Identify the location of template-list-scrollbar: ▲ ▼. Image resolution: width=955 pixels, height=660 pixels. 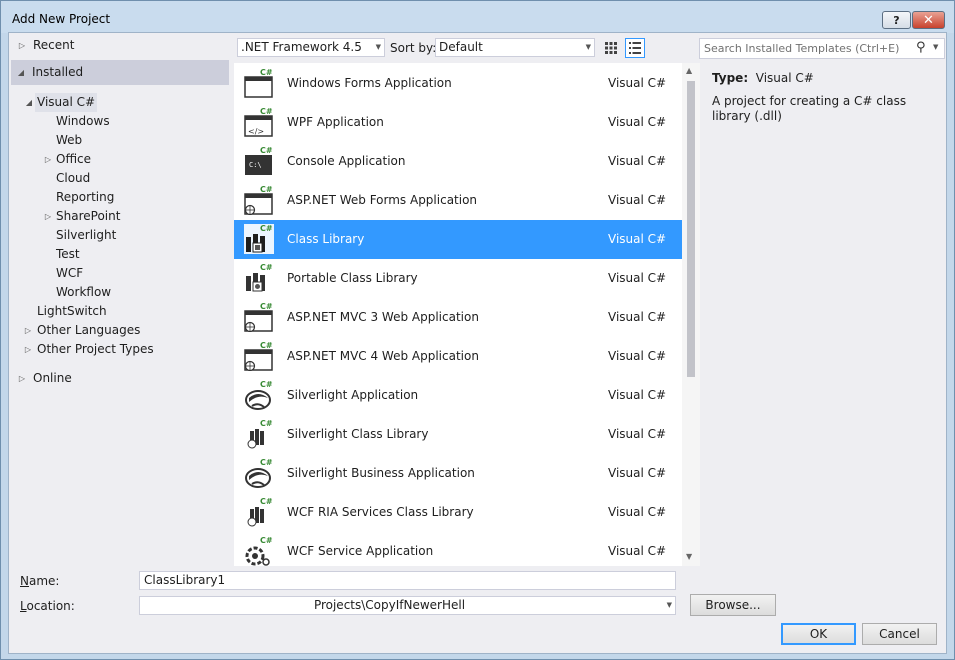
(691, 314).